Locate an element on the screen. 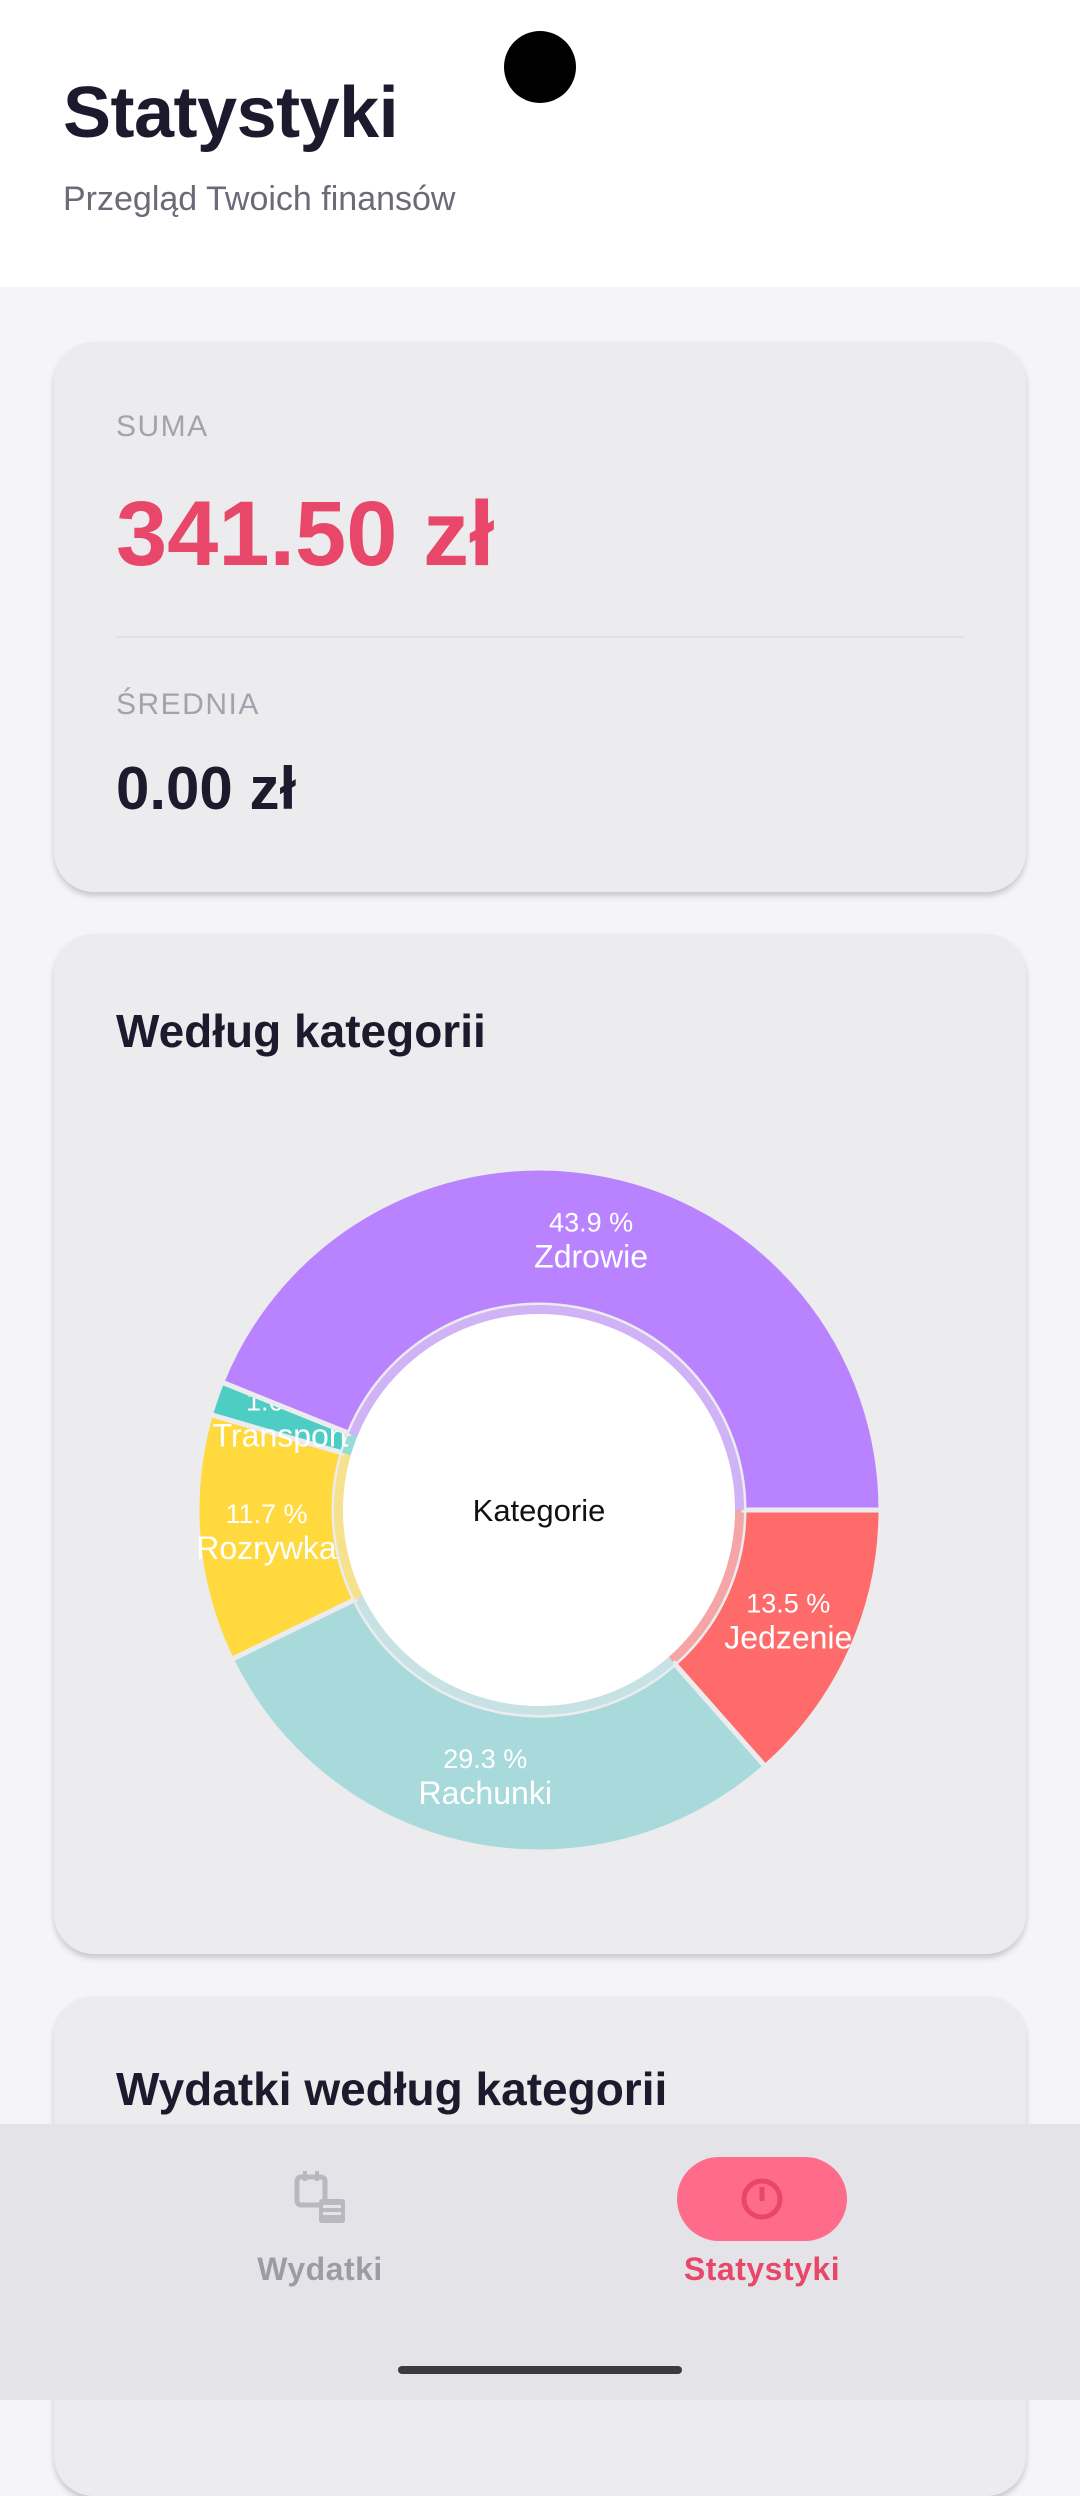 The image size is (1080, 2496). nav-item-statistics: Statystyki is located at coordinates (762, 2224).